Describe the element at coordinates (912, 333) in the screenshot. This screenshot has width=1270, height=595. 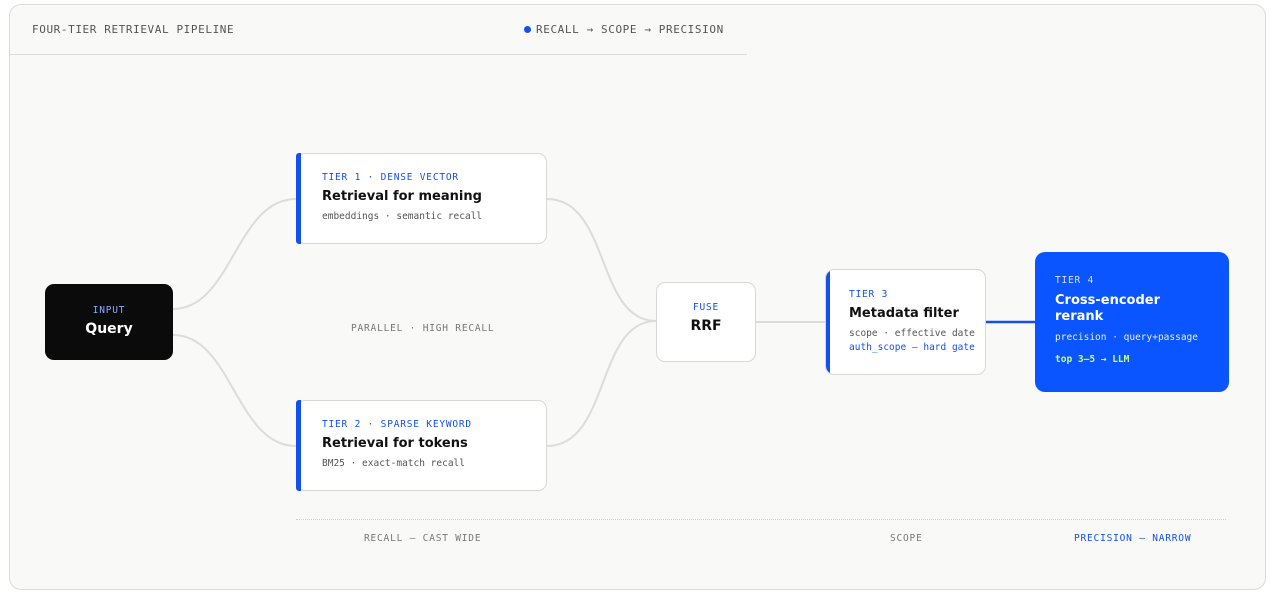
I see `tier3-sub: scope · effective date` at that location.